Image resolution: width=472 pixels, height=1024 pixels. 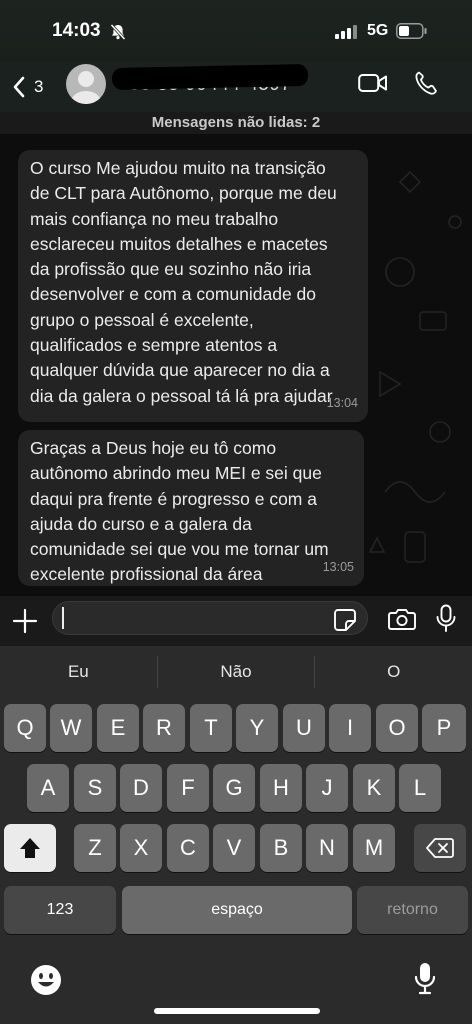 What do you see at coordinates (141, 848) in the screenshot?
I see `key-x: X` at bounding box center [141, 848].